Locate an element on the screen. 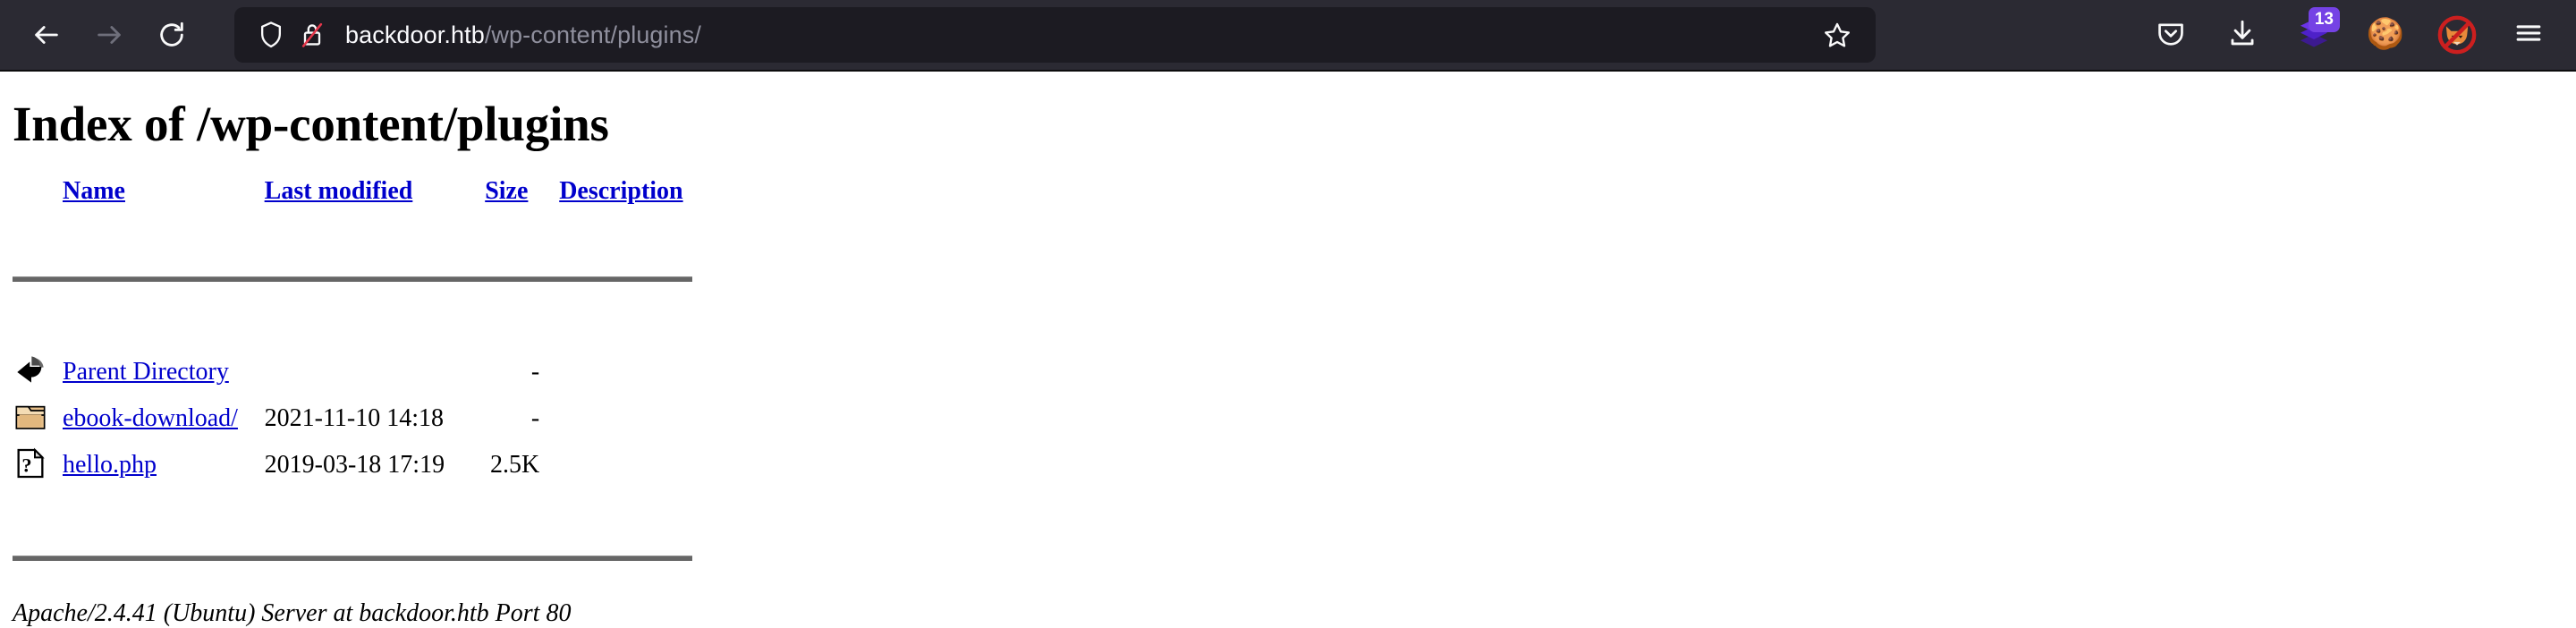 This screenshot has height=628, width=2576. extension-badge-count: 13 is located at coordinates (2324, 20).